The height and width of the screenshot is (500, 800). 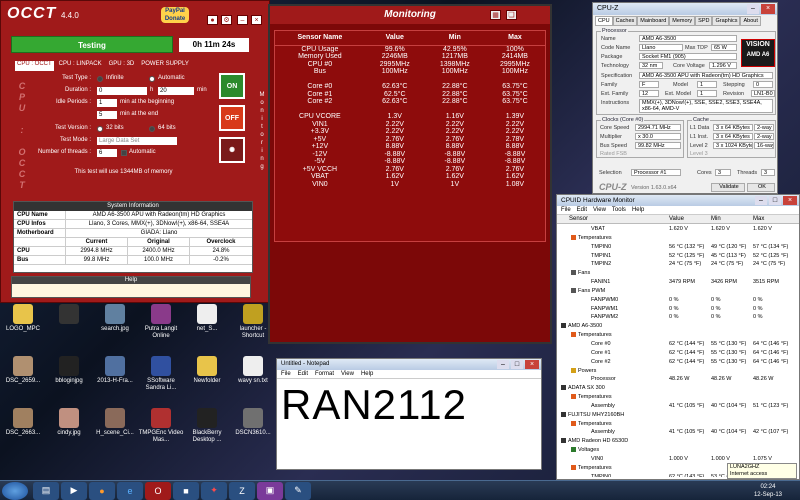 I want to click on cpuz-tab: Graphics, so click(x=726, y=21).